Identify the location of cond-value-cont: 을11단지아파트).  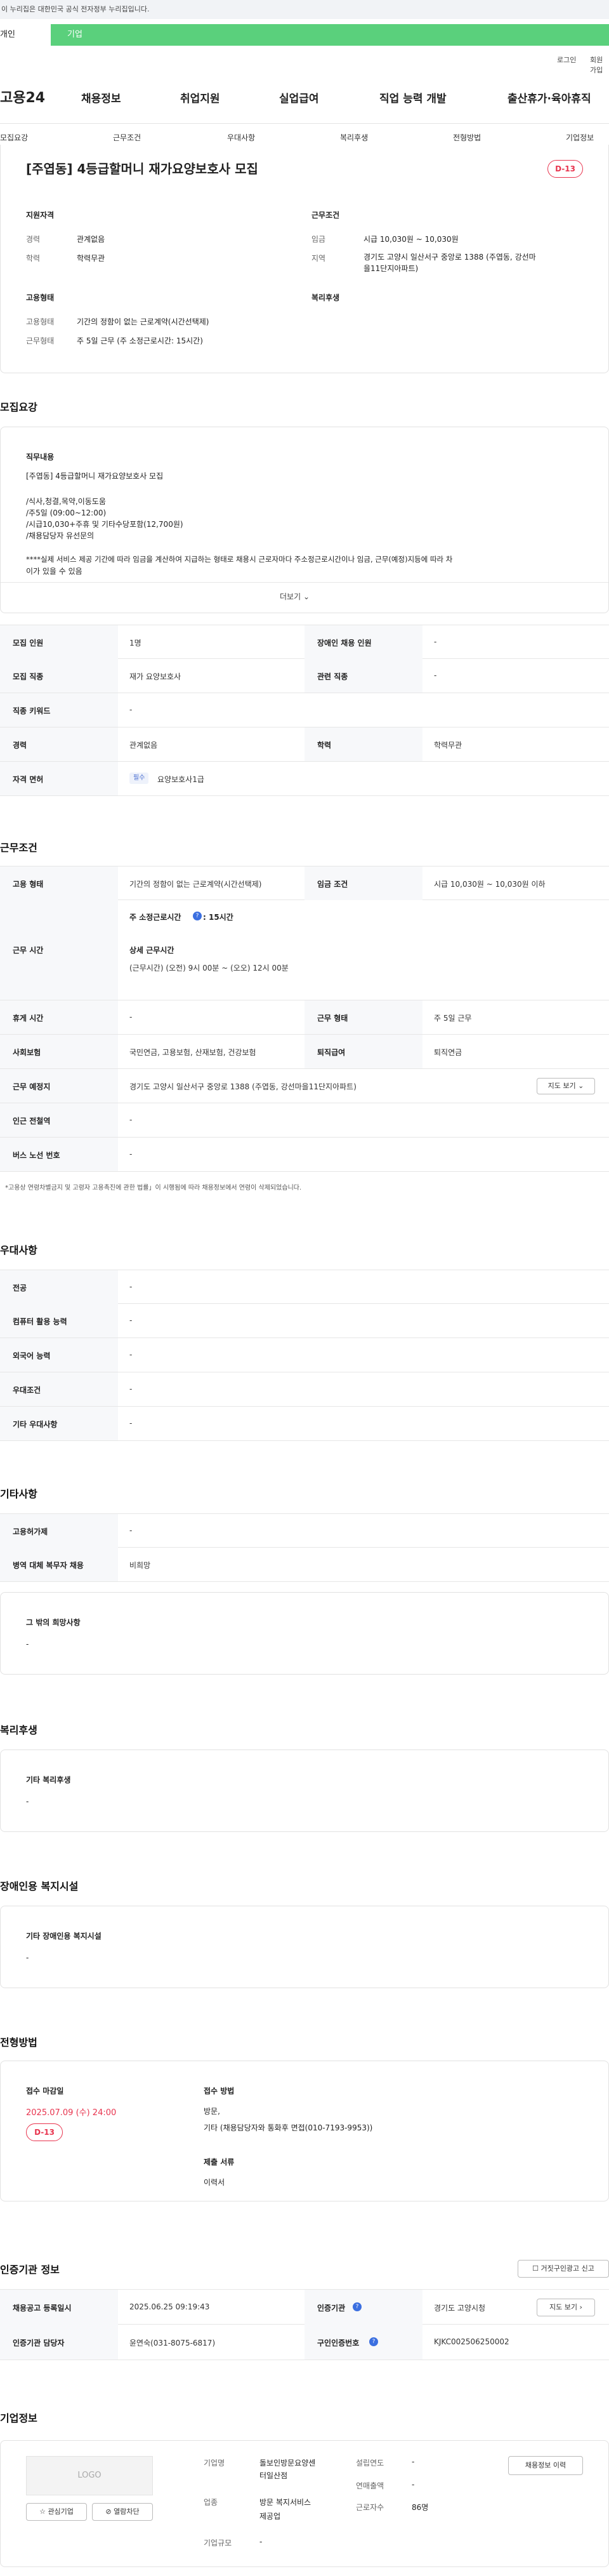
(391, 268).